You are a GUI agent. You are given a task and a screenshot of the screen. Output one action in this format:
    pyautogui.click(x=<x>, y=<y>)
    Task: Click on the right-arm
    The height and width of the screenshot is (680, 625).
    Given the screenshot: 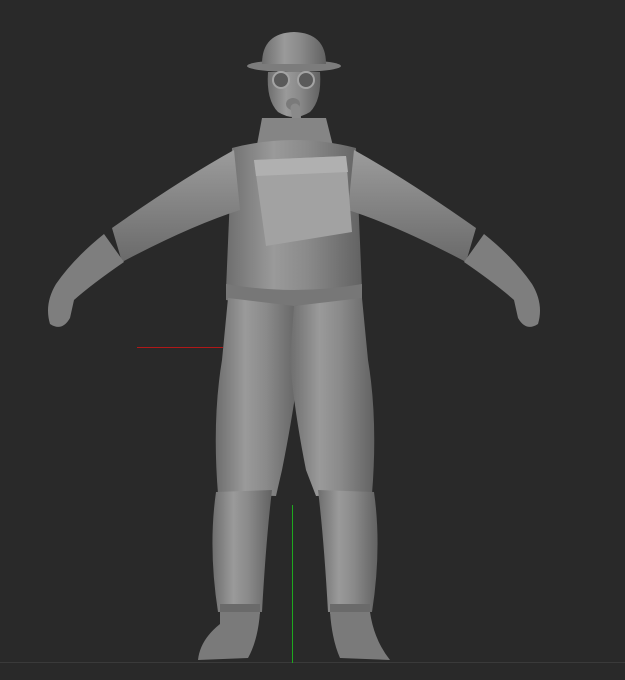 What is the action you would take?
    pyautogui.click(x=412, y=206)
    